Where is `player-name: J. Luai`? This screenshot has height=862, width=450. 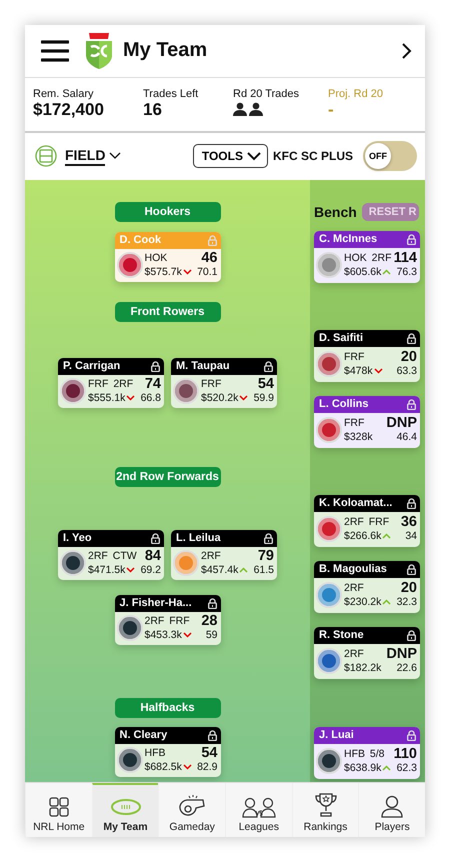
player-name: J. Luai is located at coordinates (336, 735).